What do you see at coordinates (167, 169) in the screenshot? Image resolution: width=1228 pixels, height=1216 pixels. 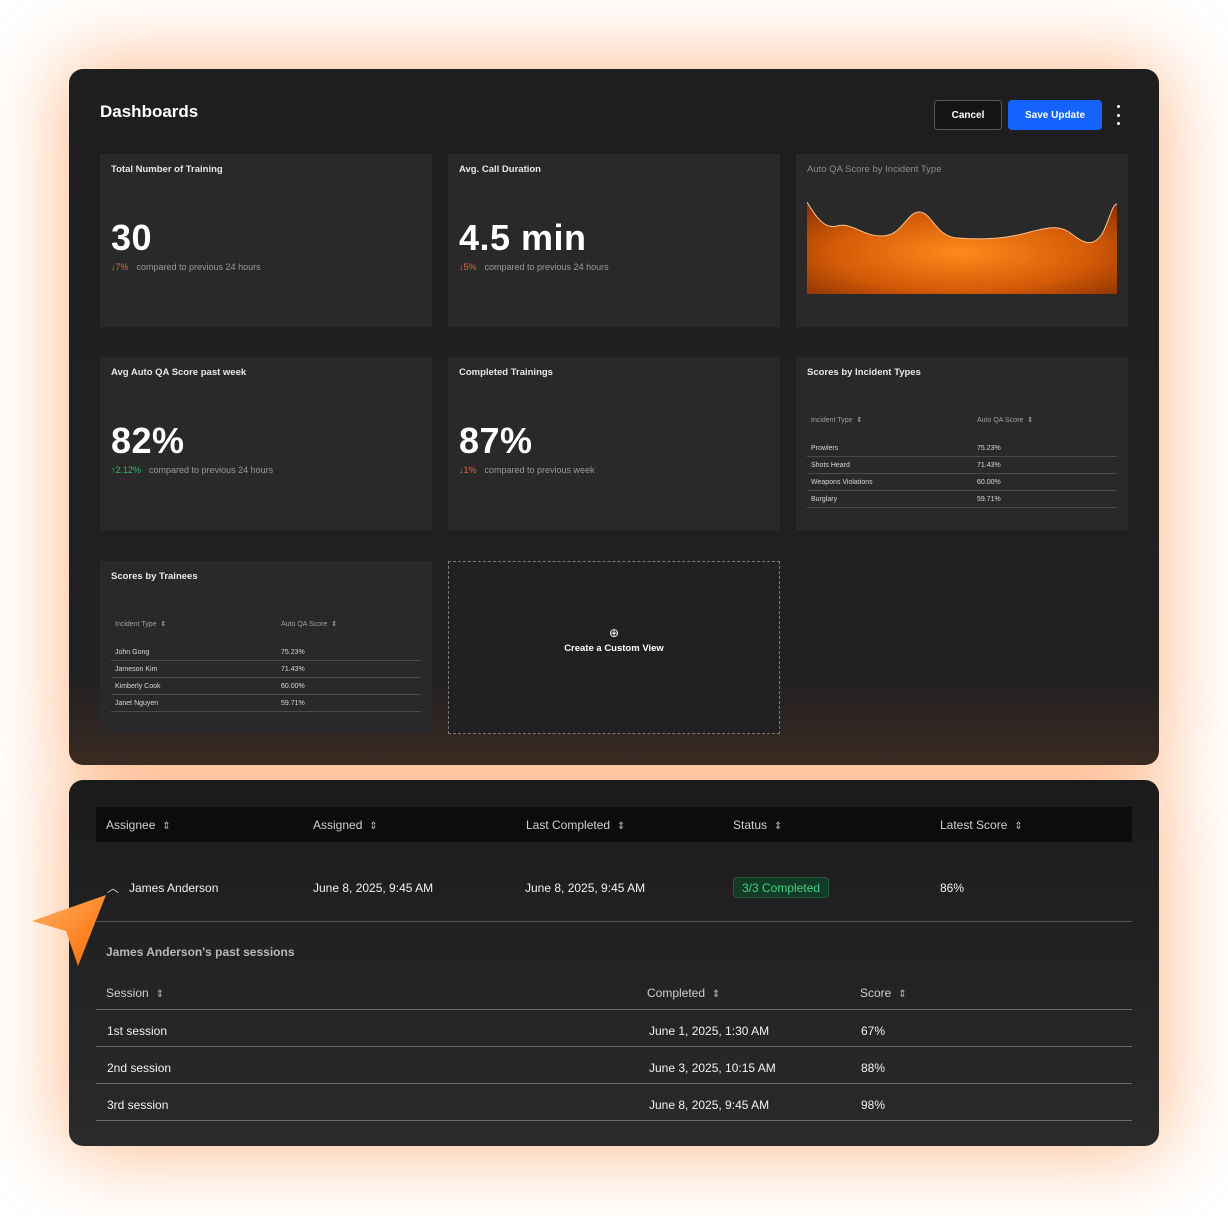 I see `card-title: Total Number of Training` at bounding box center [167, 169].